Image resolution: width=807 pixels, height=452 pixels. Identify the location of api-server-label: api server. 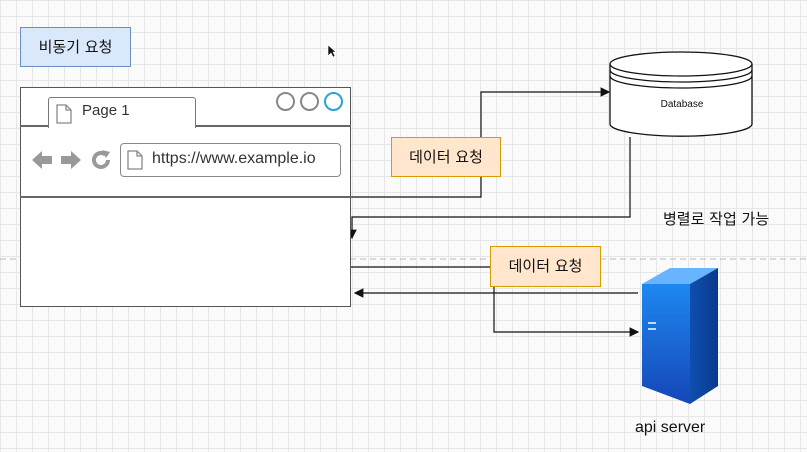
(670, 427).